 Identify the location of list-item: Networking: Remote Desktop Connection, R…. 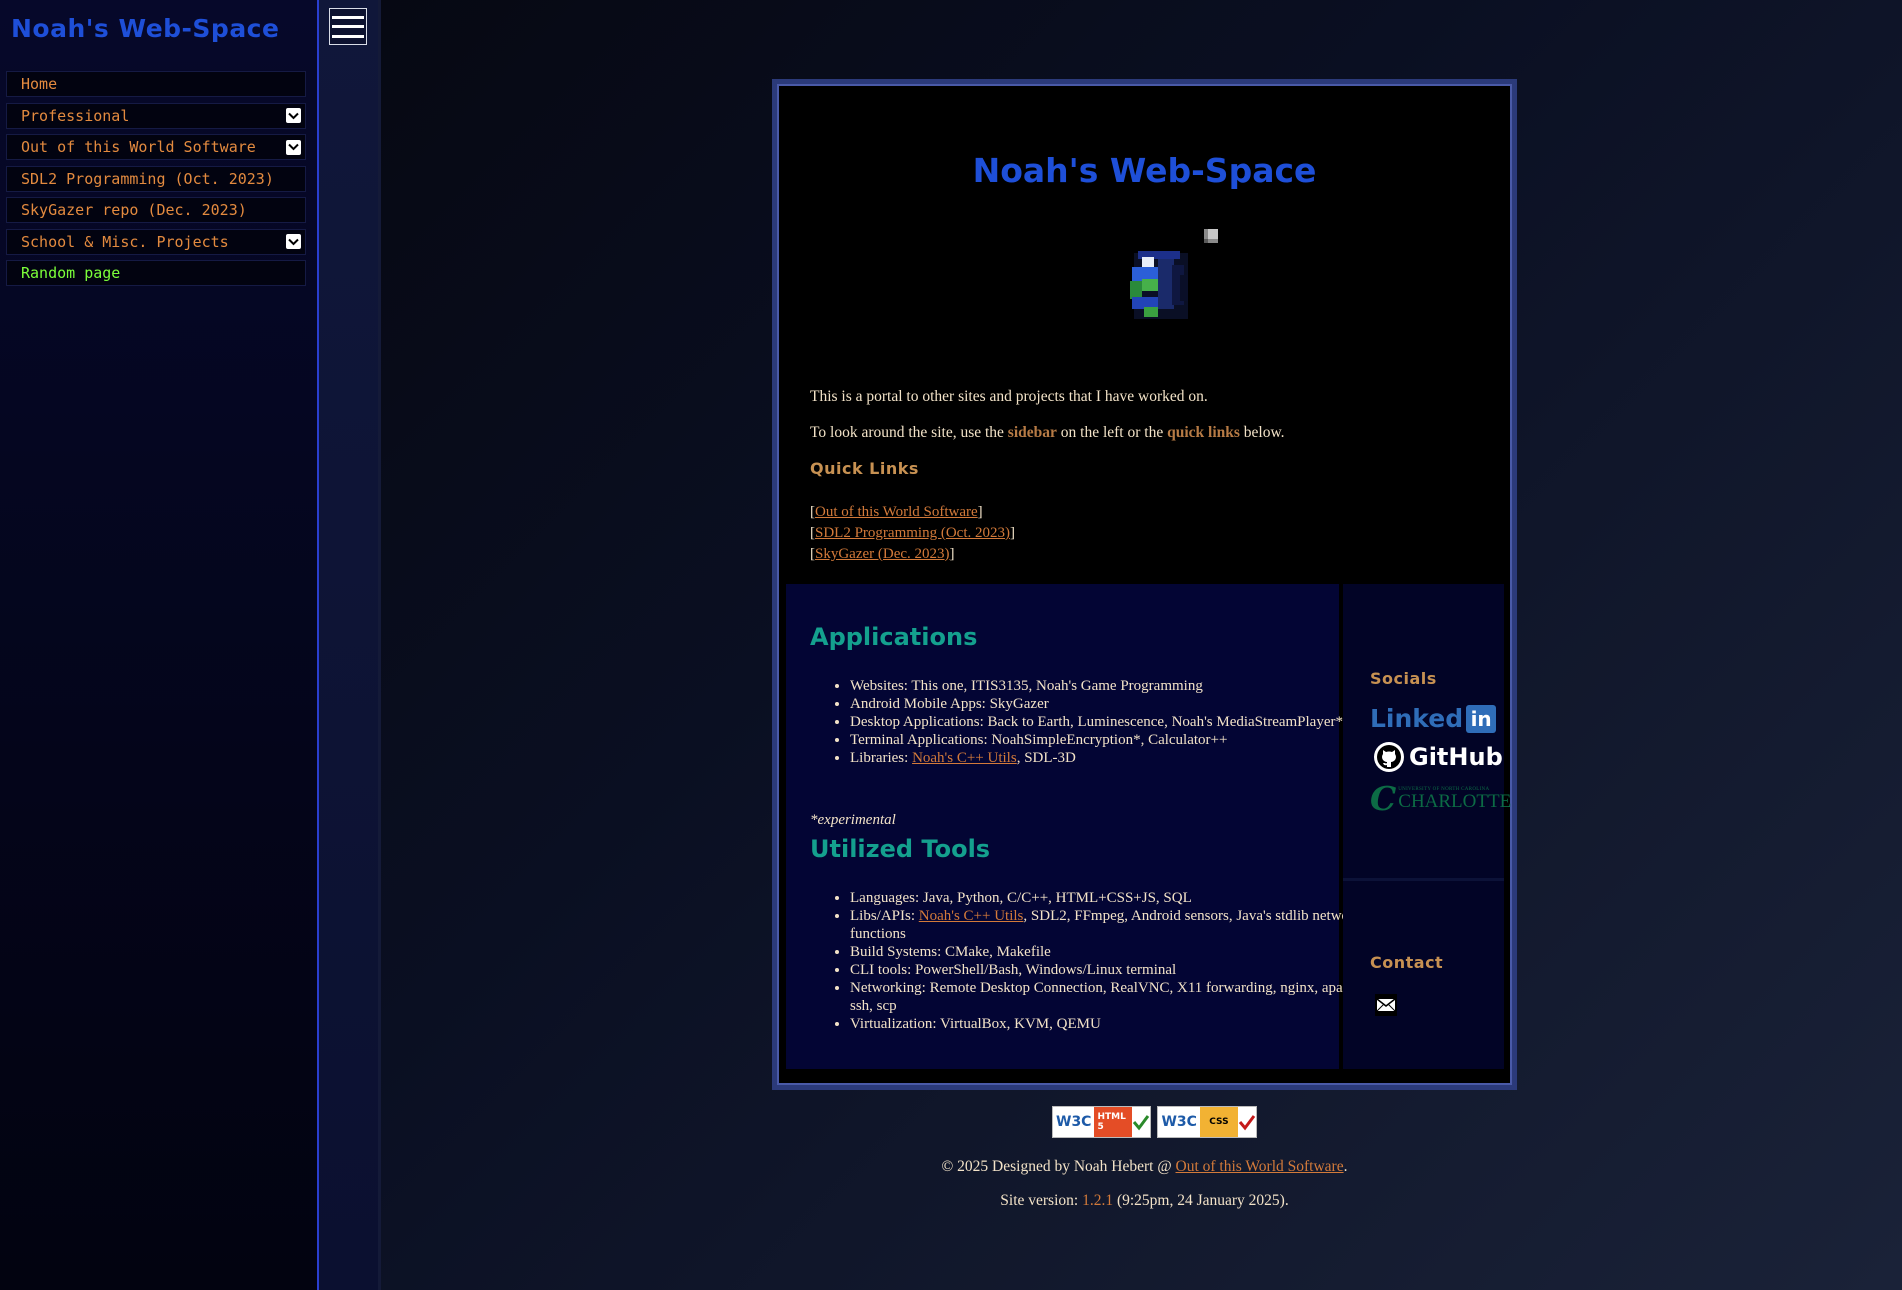
(1110, 997).